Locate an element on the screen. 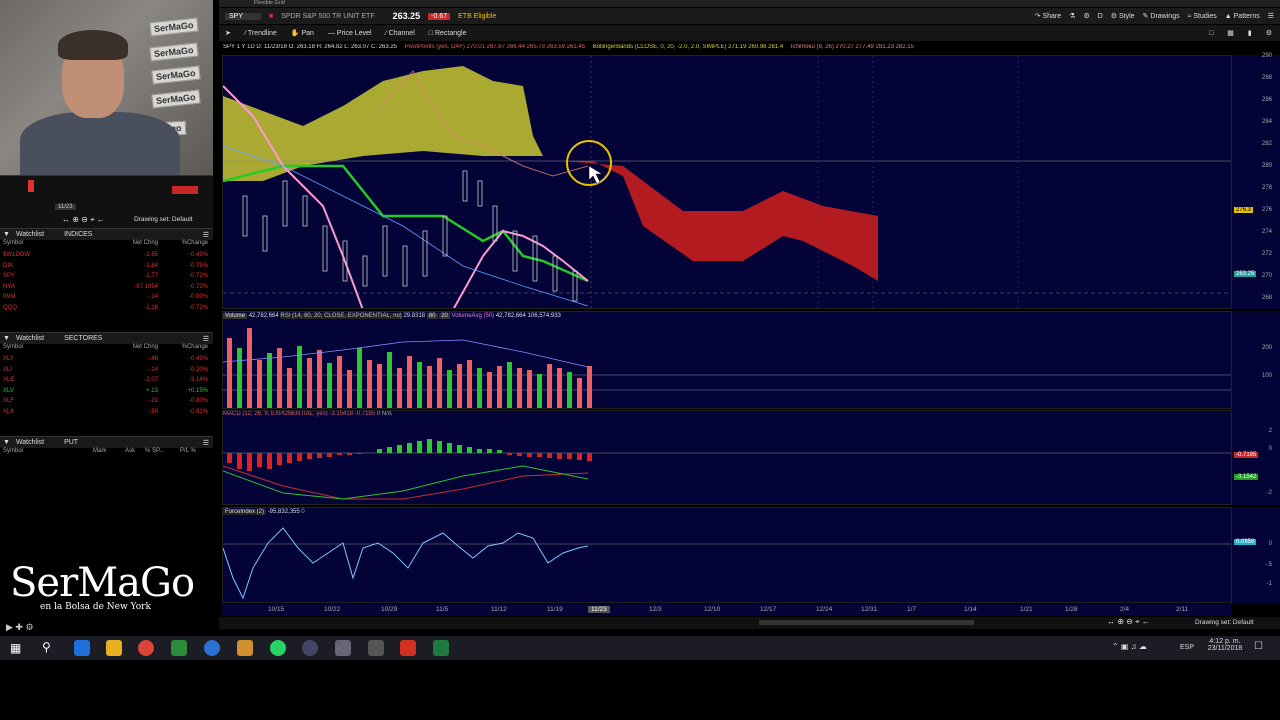 The height and width of the screenshot is (720, 1280). col-pl-pct: P/L % is located at coordinates (195, 453).